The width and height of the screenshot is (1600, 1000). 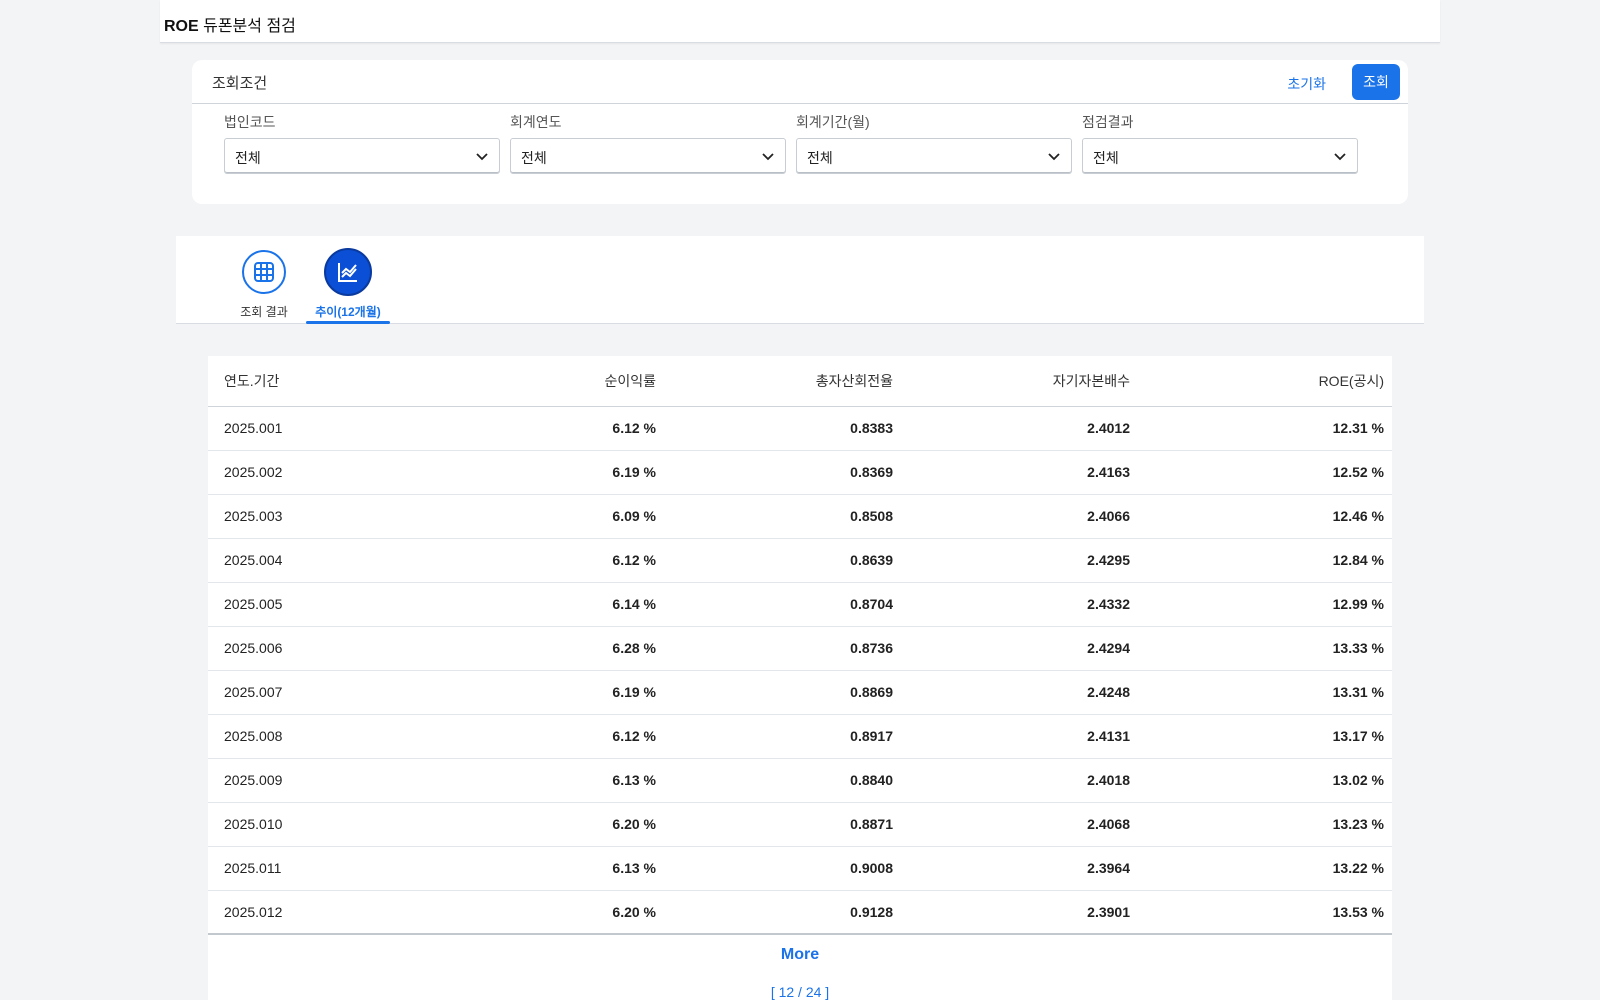 What do you see at coordinates (556, 648) in the screenshot?
I see `cell-net-margin: 6.28 %` at bounding box center [556, 648].